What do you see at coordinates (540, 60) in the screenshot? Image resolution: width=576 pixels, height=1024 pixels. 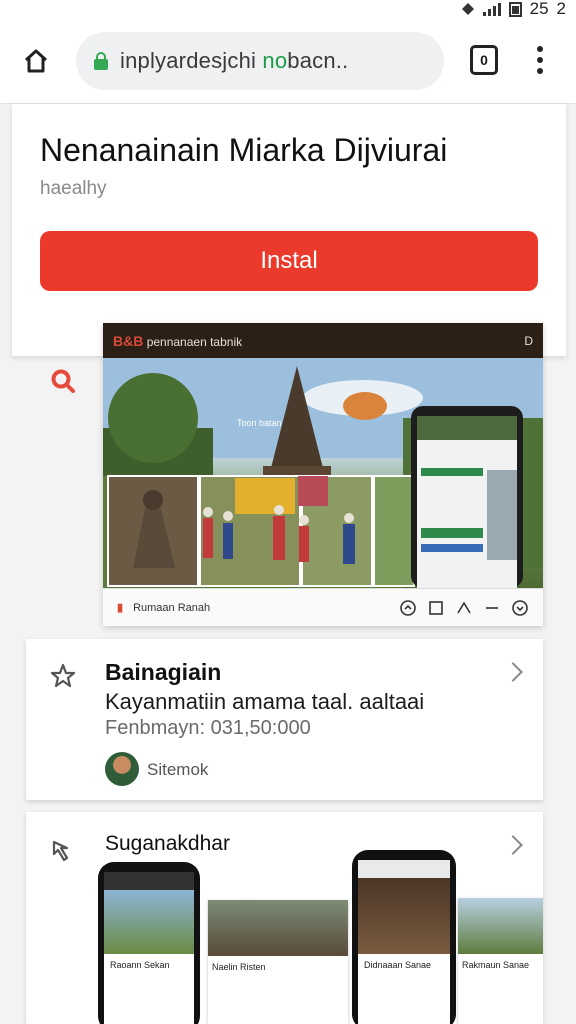 I see `menu-button` at bounding box center [540, 60].